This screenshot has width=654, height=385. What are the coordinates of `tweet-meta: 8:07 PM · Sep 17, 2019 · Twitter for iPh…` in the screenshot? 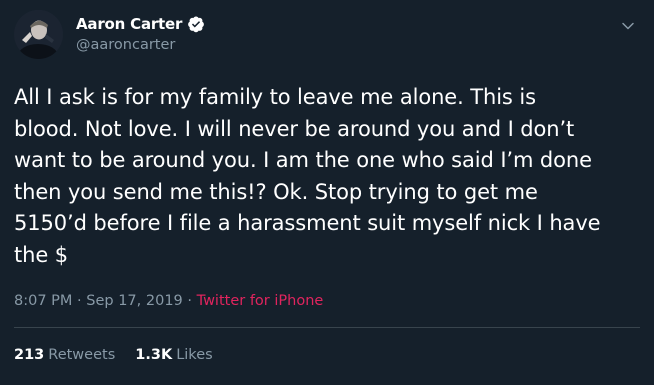 It's located at (168, 301).